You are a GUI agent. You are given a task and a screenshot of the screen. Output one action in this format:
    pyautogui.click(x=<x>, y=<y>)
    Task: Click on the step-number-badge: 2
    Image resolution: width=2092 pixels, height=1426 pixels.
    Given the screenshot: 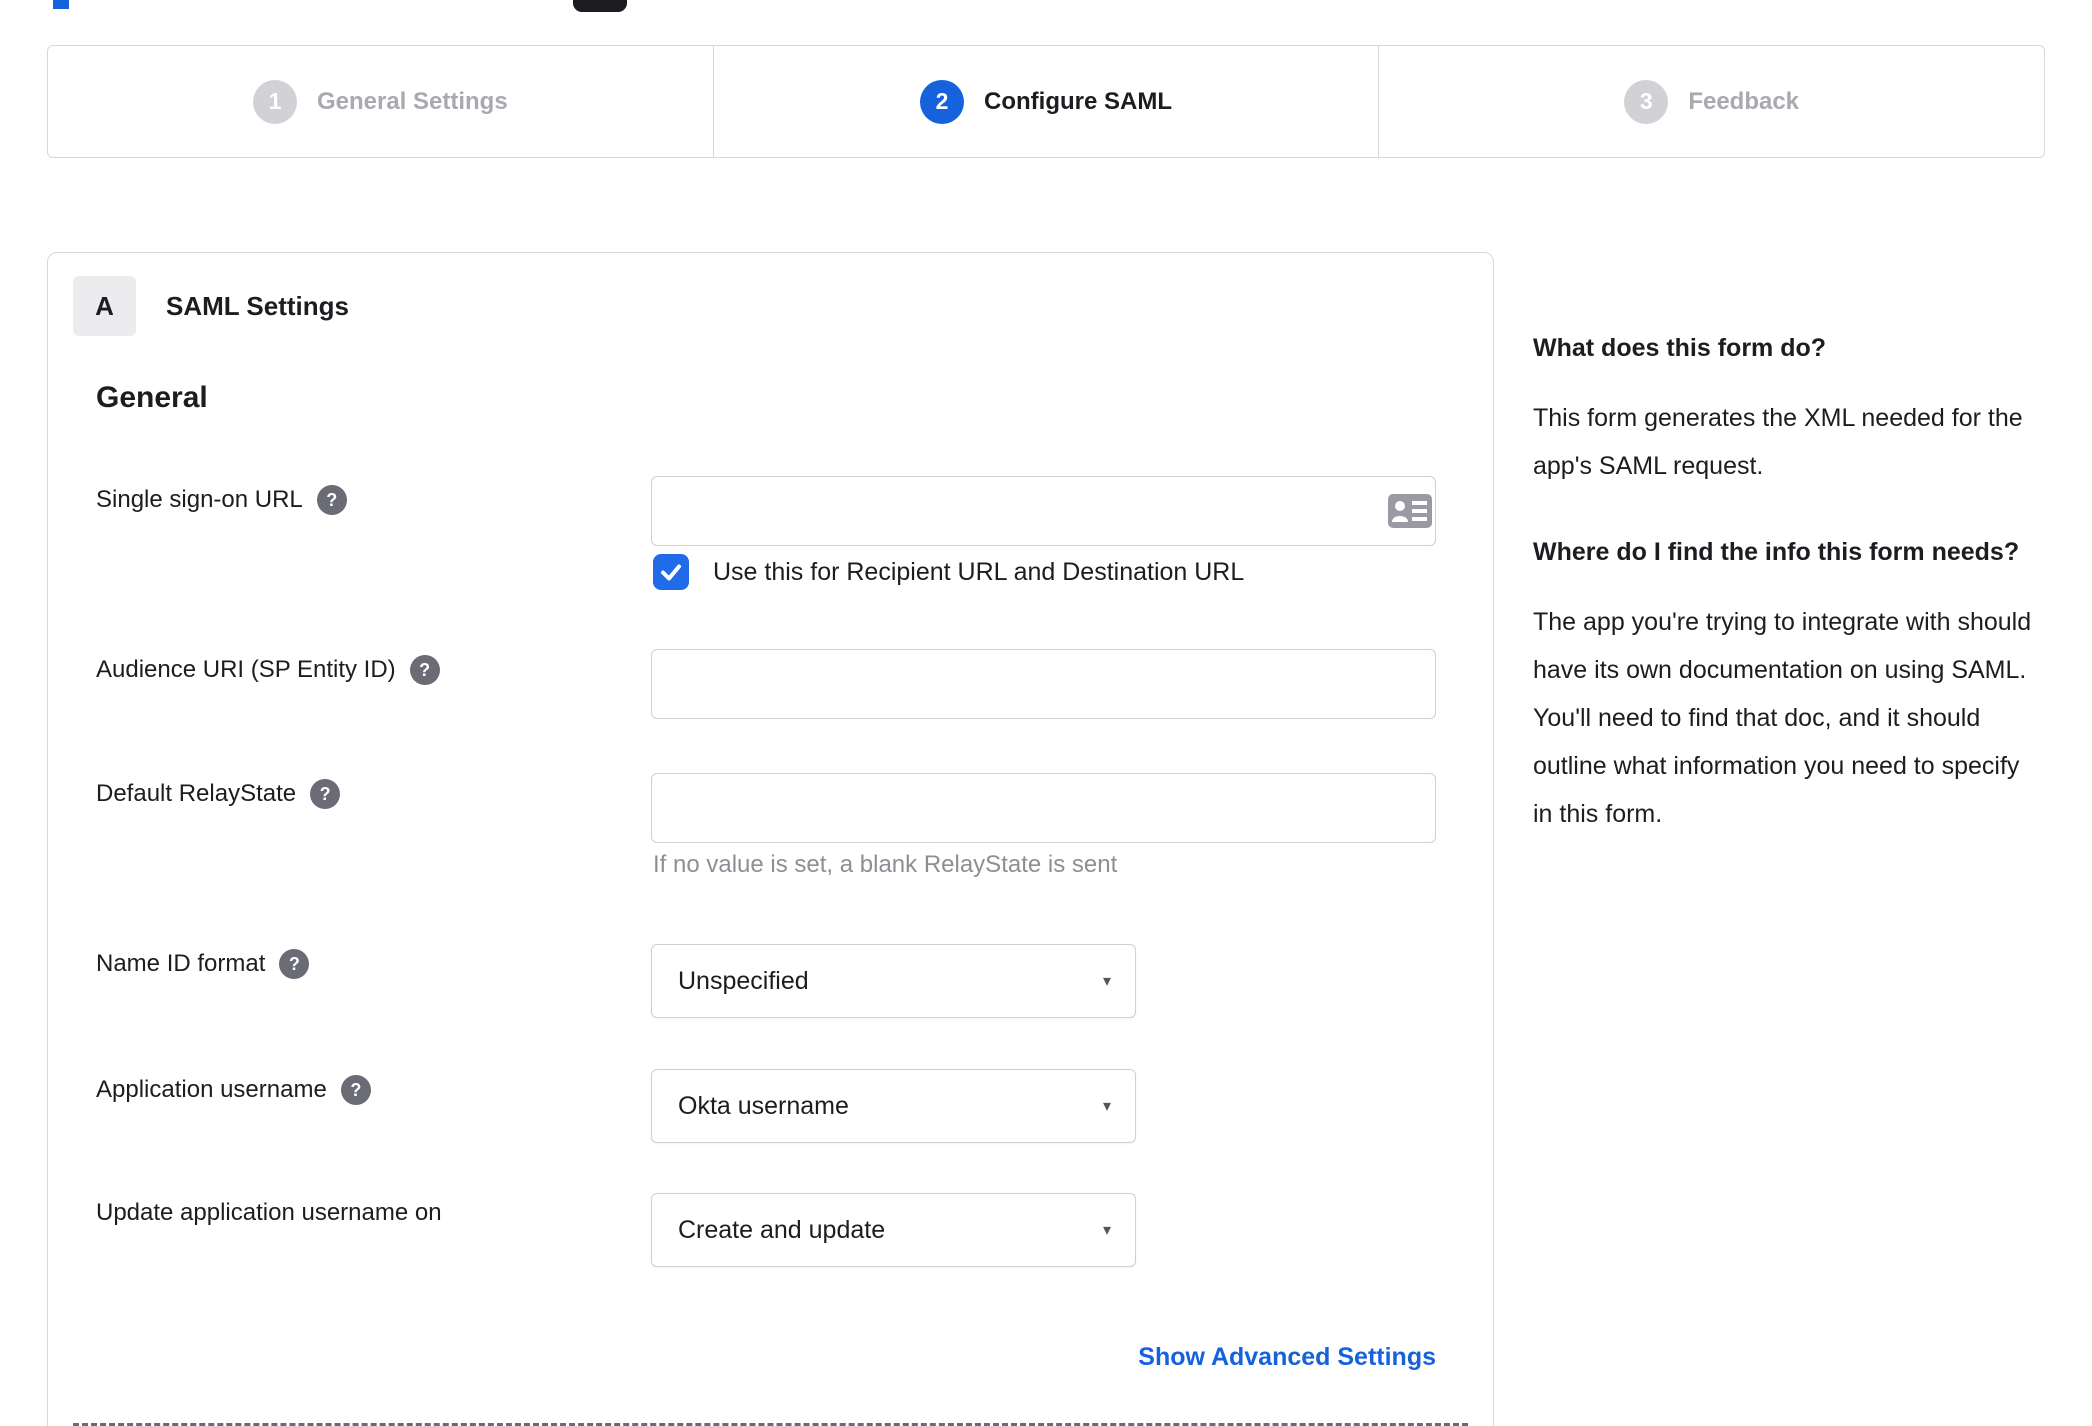 What is the action you would take?
    pyautogui.click(x=942, y=101)
    